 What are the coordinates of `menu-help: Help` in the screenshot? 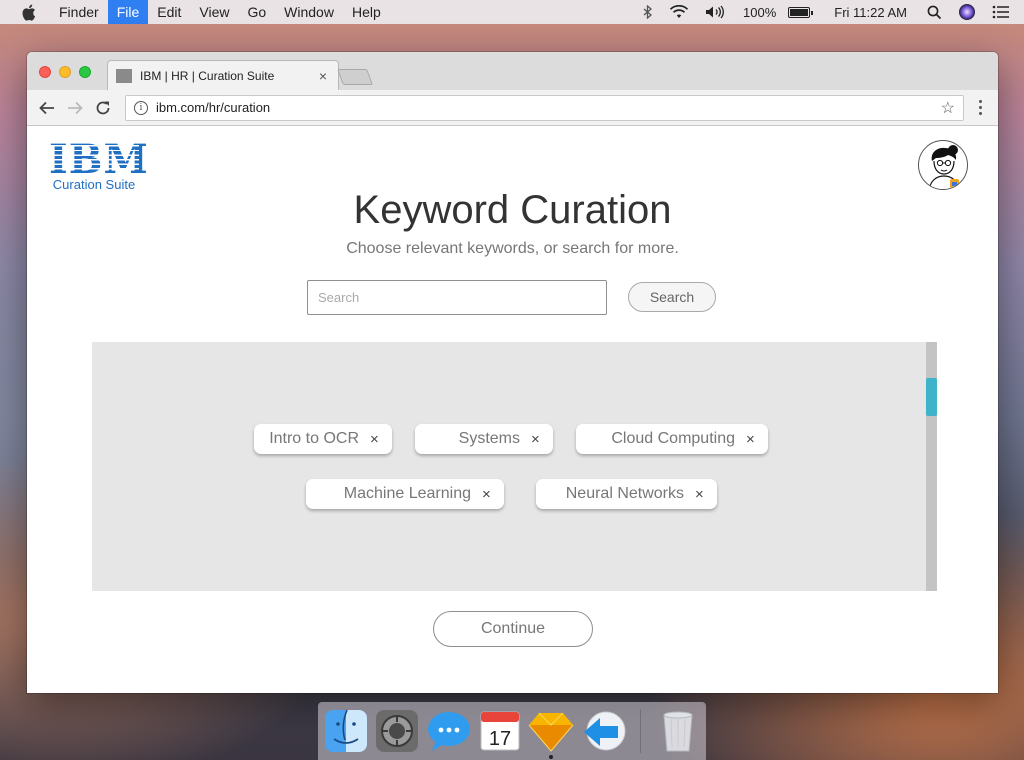 It's located at (366, 12).